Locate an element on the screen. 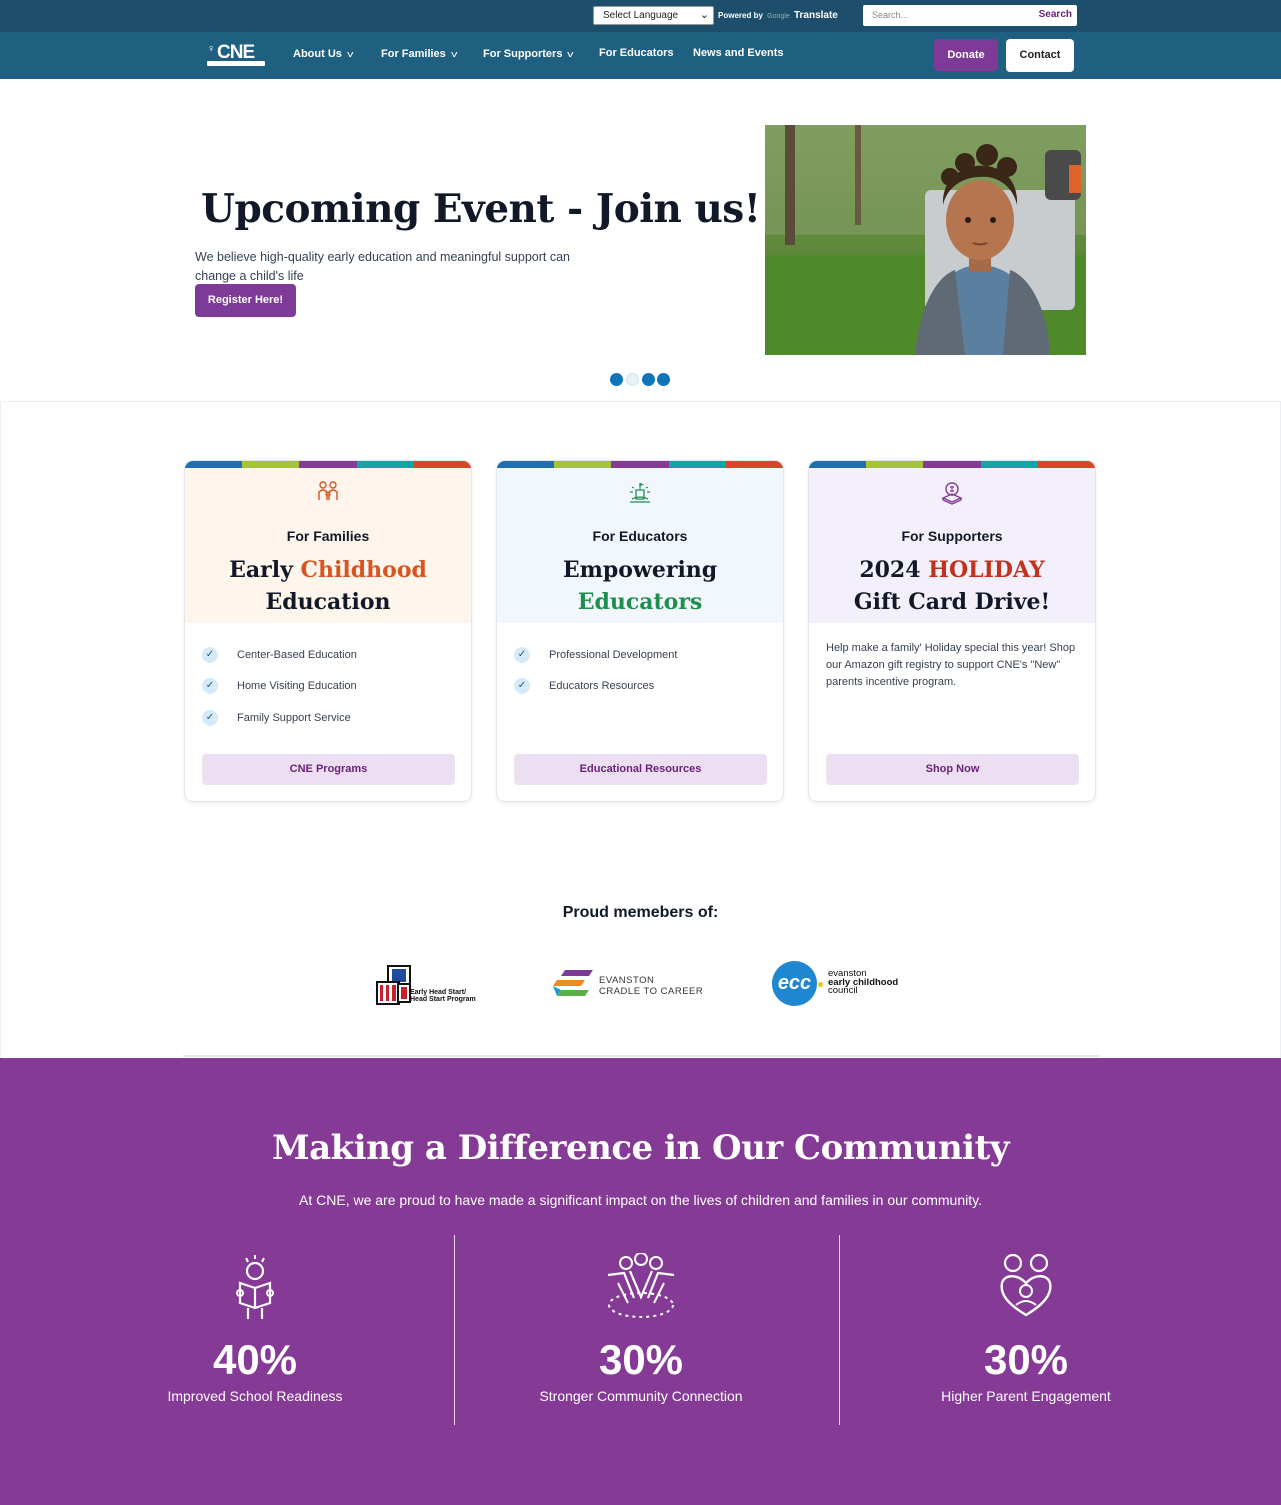  powered-by-text: Powered by is located at coordinates (740, 15).